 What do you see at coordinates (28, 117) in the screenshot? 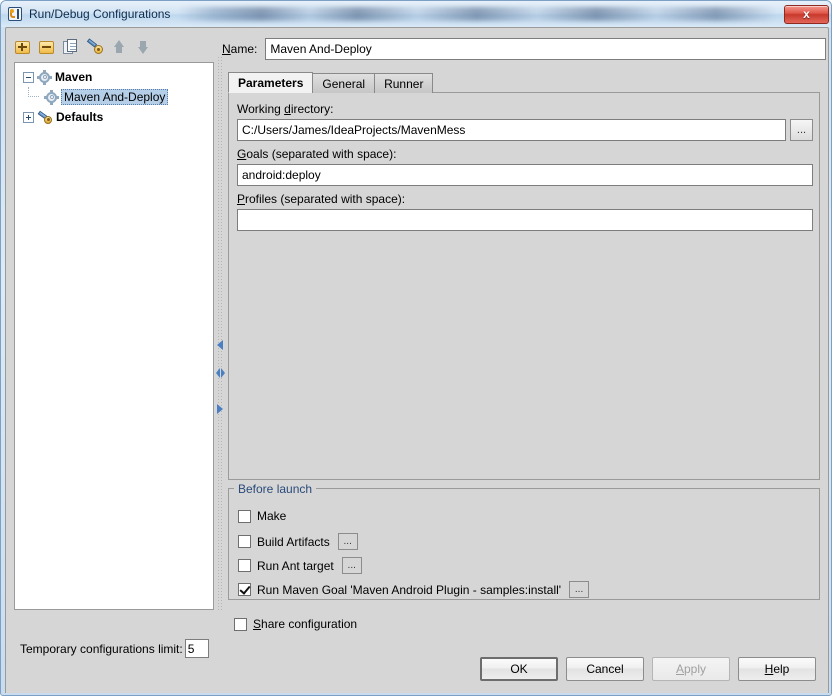
I see `expander-plus-icon` at bounding box center [28, 117].